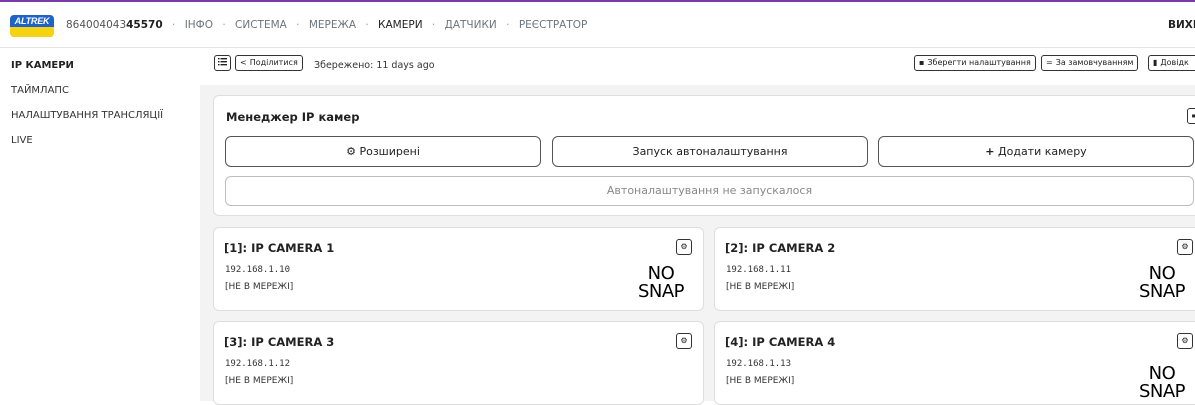 The image size is (1195, 405). I want to click on share-label: Поділитися, so click(273, 62).